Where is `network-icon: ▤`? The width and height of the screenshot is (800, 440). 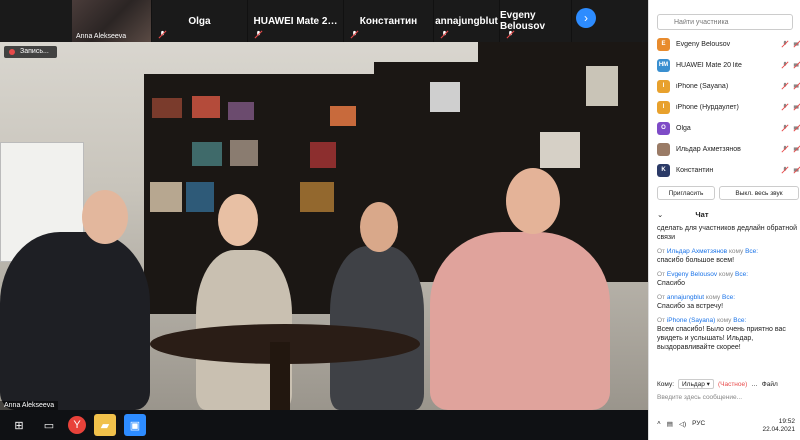
network-icon: ▤ is located at coordinates (670, 424).